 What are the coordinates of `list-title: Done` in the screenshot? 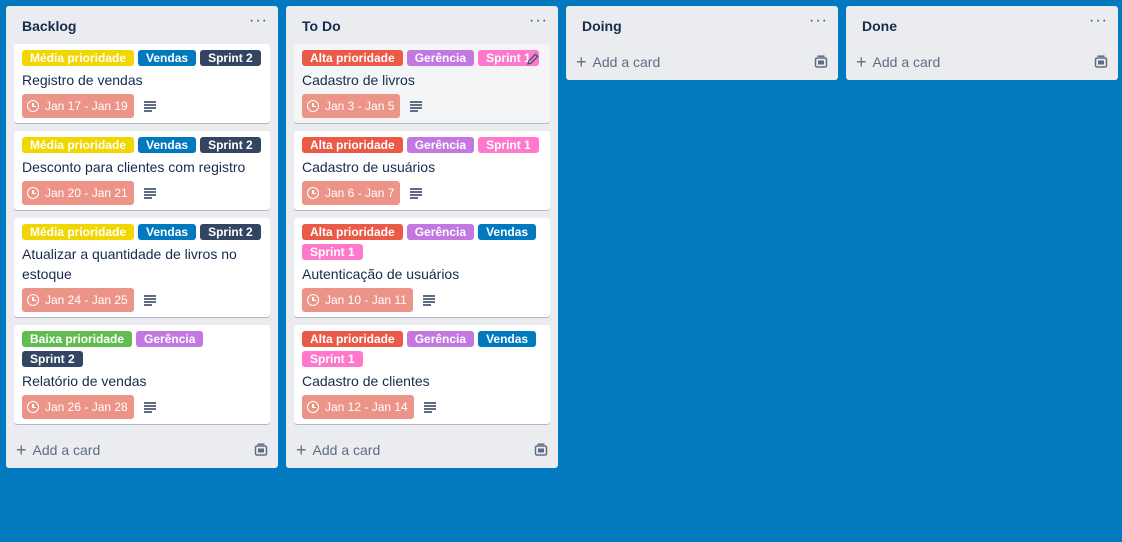 It's located at (879, 26).